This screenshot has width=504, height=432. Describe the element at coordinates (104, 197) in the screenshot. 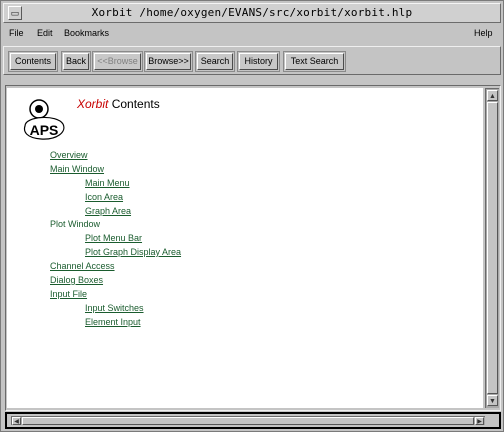

I see `toc-link-icon-area: Icon Area` at that location.